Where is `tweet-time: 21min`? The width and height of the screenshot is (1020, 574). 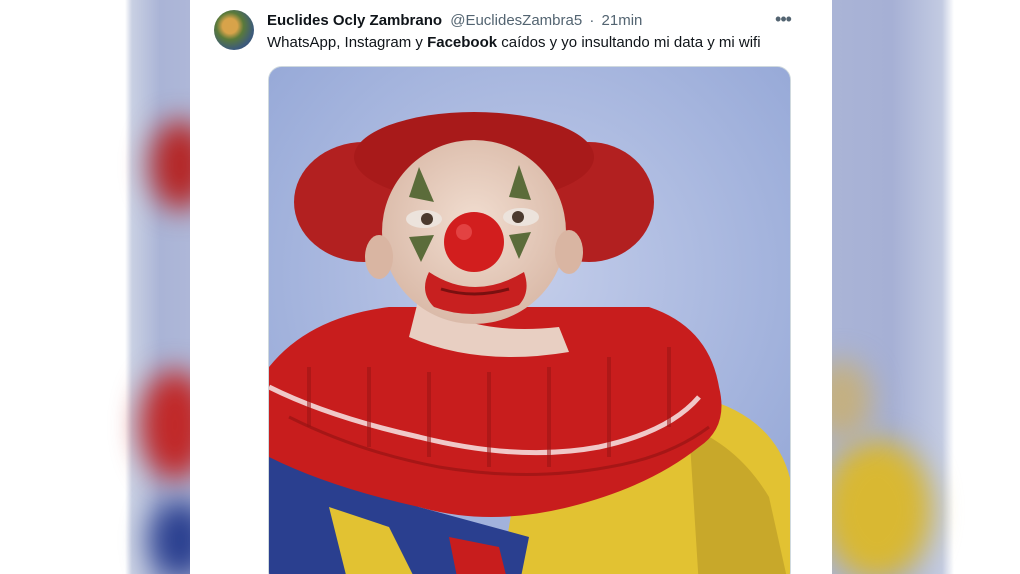 tweet-time: 21min is located at coordinates (622, 20).